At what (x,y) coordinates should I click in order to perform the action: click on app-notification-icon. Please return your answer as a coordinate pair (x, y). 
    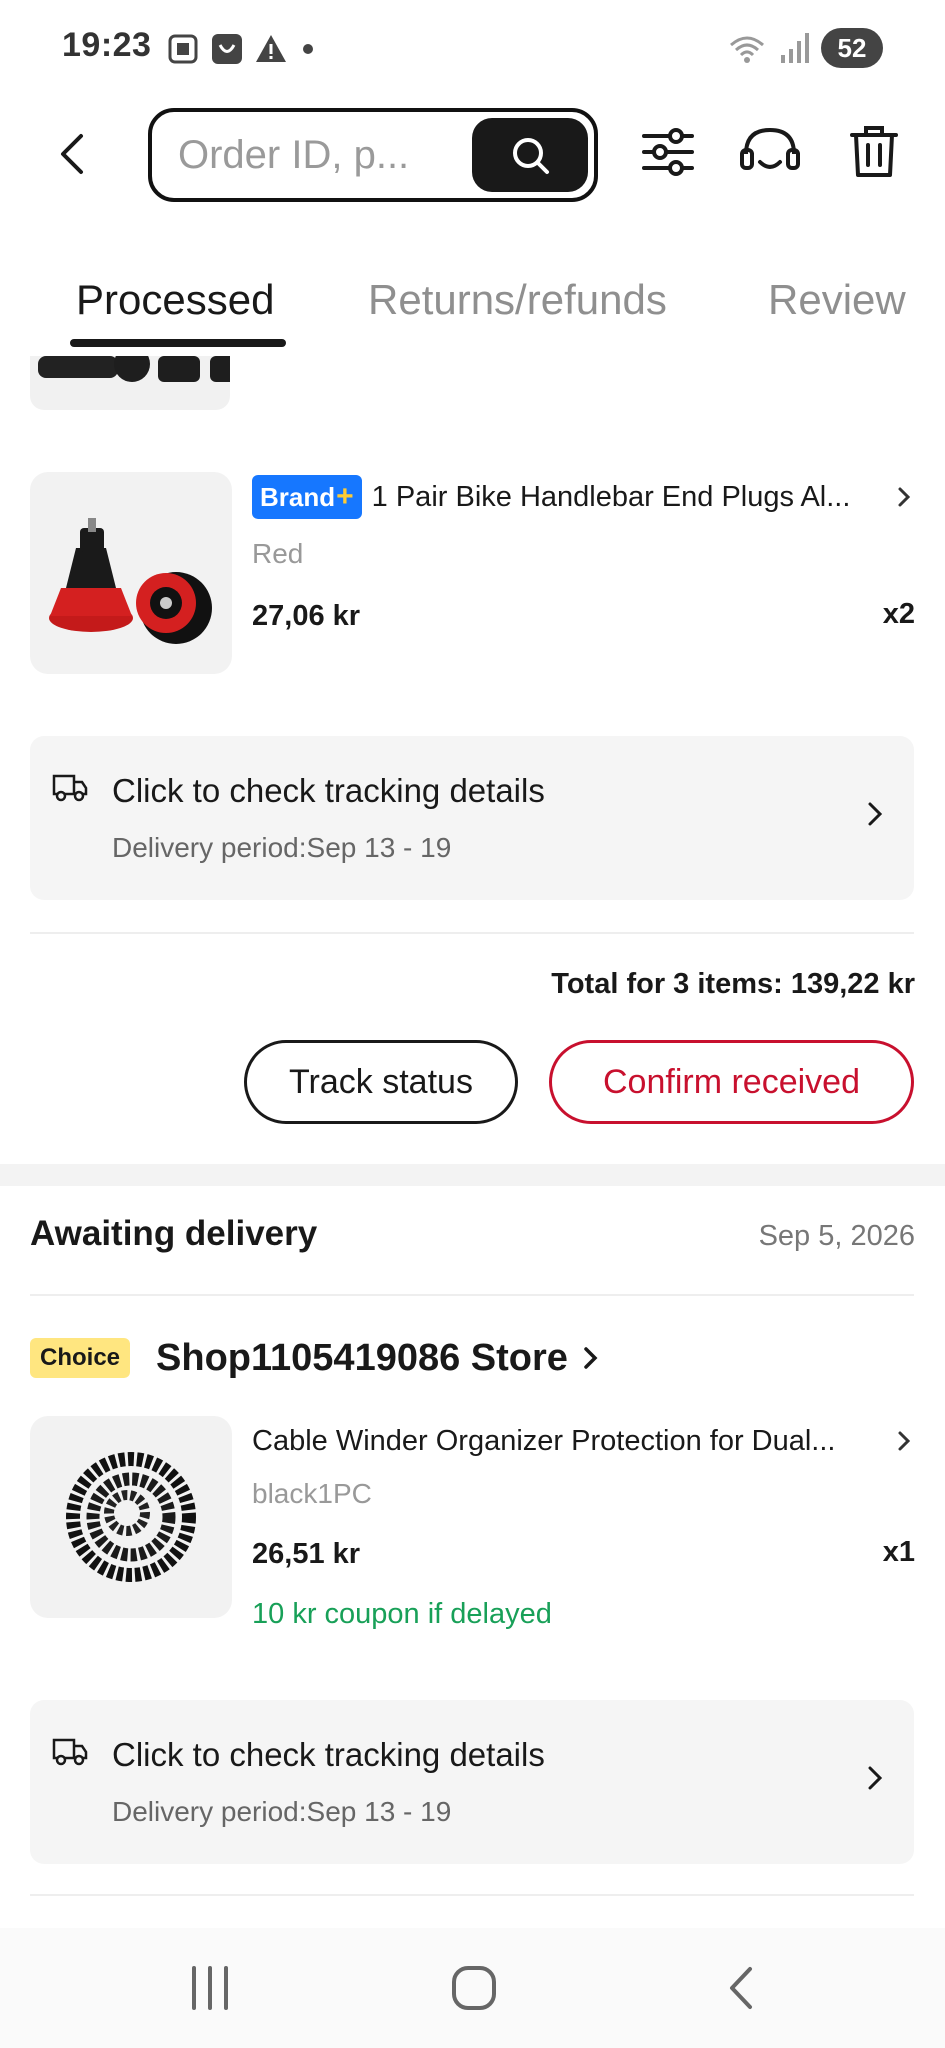
    Looking at the image, I should click on (227, 49).